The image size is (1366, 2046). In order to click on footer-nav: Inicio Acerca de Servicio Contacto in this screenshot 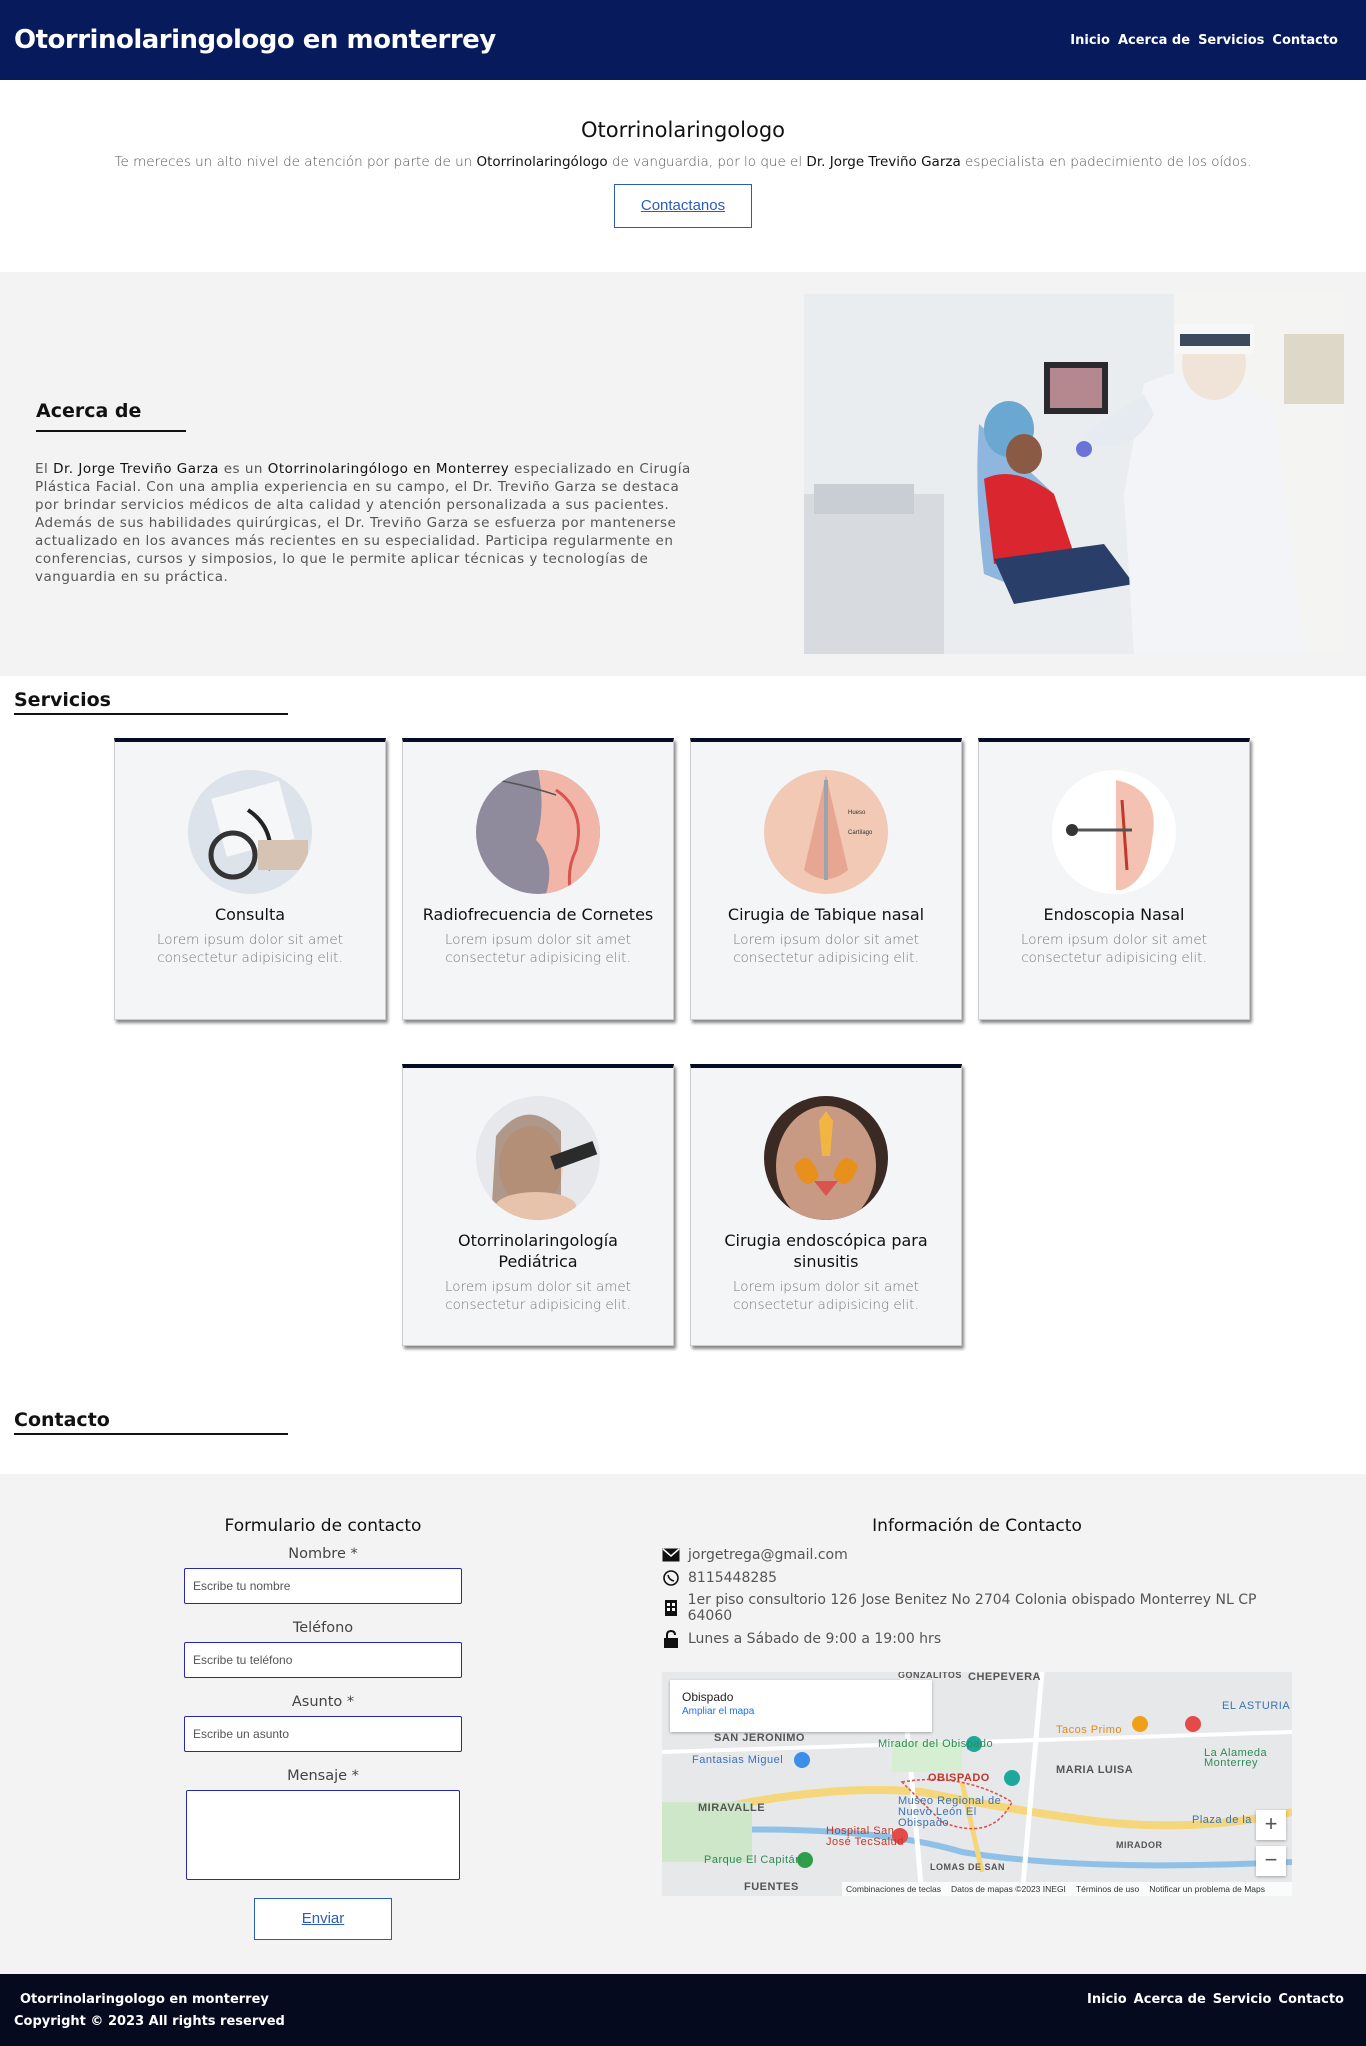, I will do `click(1215, 1999)`.